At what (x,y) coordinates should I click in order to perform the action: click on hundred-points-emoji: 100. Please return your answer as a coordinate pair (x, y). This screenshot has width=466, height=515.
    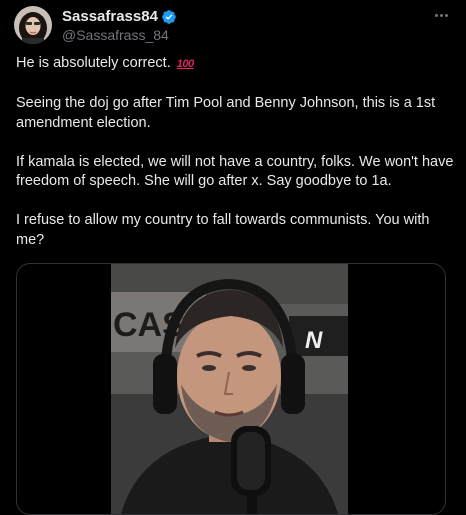
    Looking at the image, I should click on (185, 64).